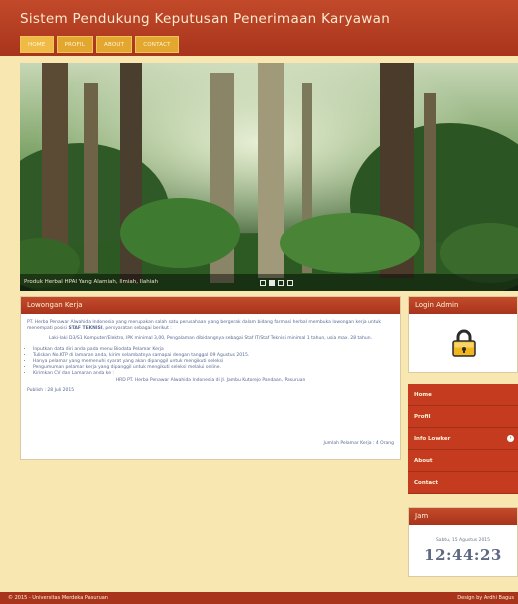 This screenshot has width=518, height=604. I want to click on menu-info-lowker: Info Lowker ›, so click(463, 439).